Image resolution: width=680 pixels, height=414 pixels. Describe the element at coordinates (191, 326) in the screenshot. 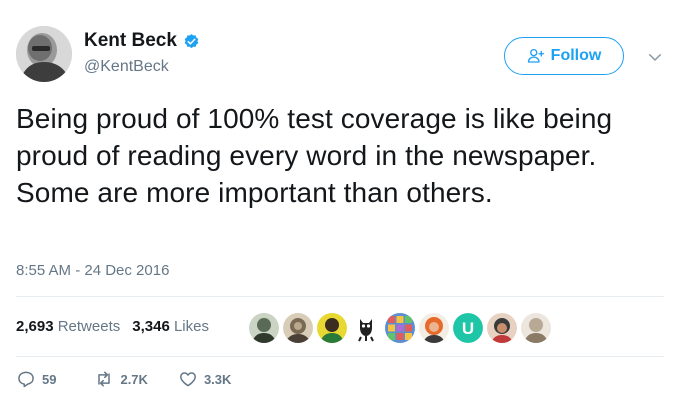

I see `likes-label: Likes` at that location.